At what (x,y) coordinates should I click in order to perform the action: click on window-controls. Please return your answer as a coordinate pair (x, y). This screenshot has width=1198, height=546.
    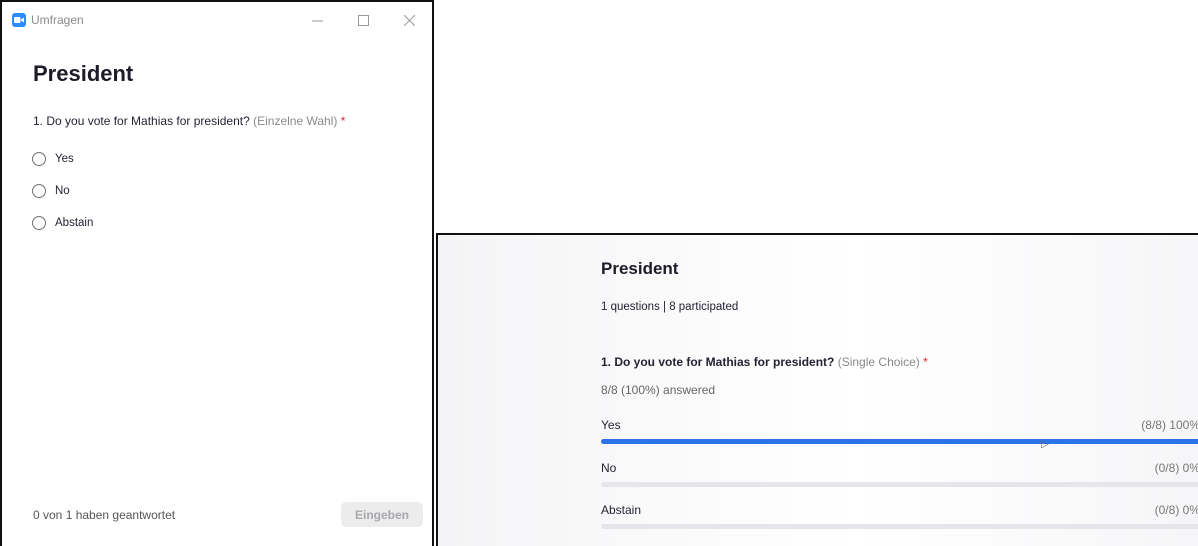
    Looking at the image, I should click on (363, 20).